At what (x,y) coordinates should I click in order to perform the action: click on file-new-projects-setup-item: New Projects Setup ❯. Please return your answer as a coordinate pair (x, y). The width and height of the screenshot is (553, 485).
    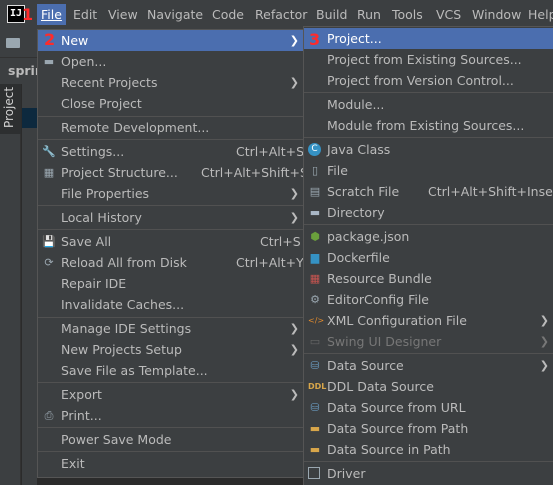
    Looking at the image, I should click on (170, 349).